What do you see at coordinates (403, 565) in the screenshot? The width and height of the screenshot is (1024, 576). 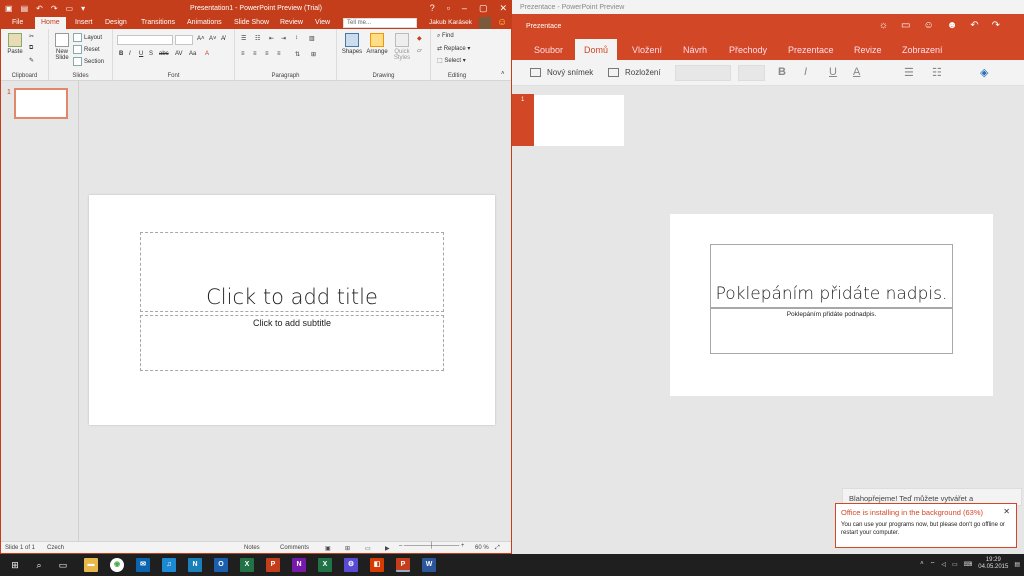 I see `powerpoint-icon: P` at bounding box center [403, 565].